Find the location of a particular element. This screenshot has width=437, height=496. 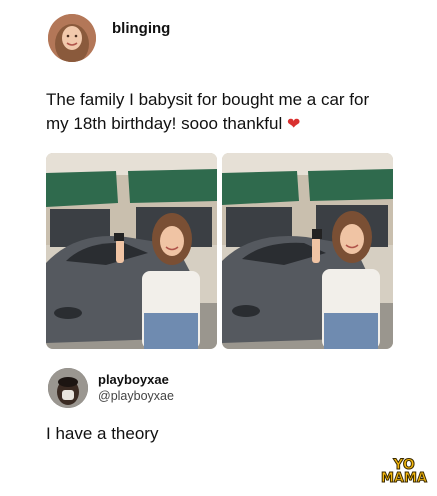

reply-header: playboyxae @playboyxae is located at coordinates (111, 388).